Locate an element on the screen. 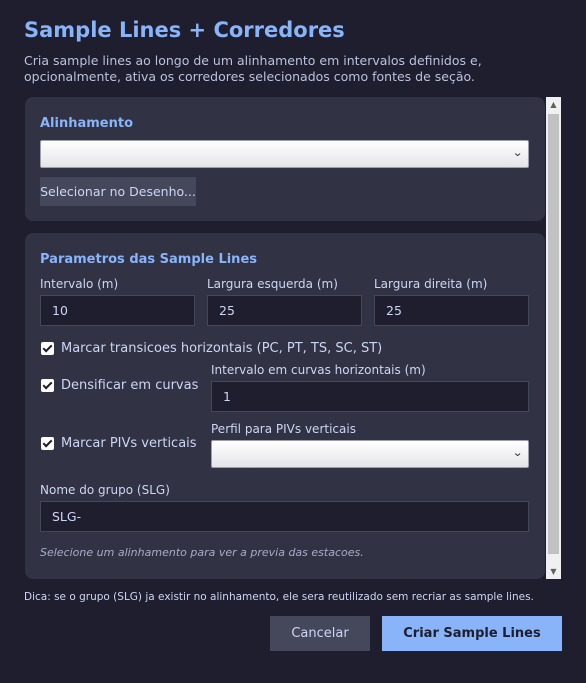  dialog-title: Sample Lines + Corredores is located at coordinates (184, 30).